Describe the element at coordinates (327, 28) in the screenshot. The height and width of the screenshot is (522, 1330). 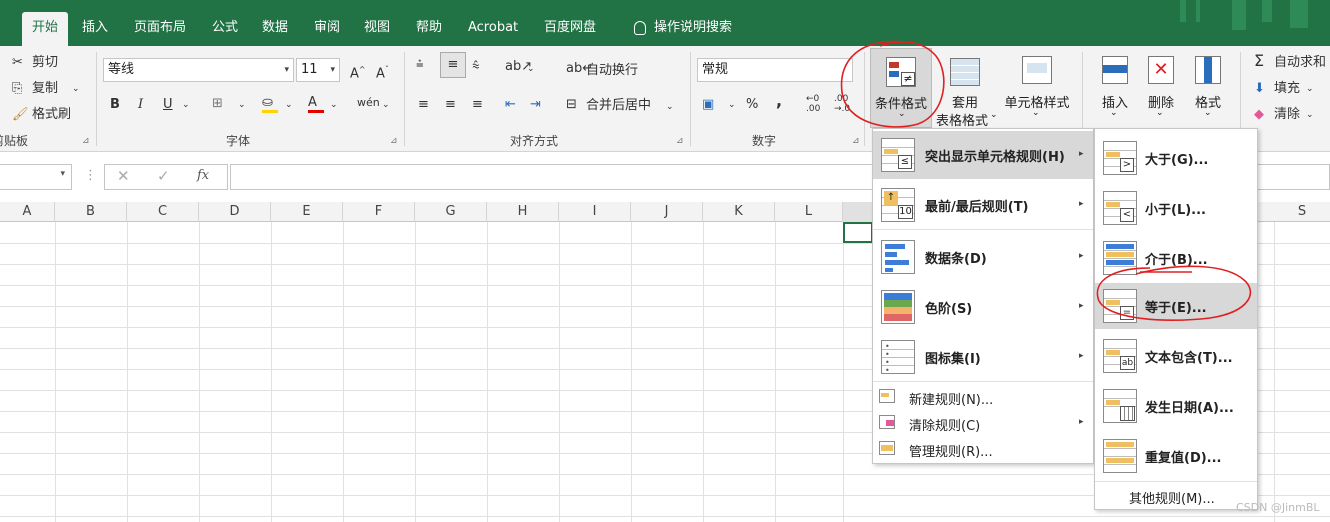
I see `tab-review: 审阅` at that location.